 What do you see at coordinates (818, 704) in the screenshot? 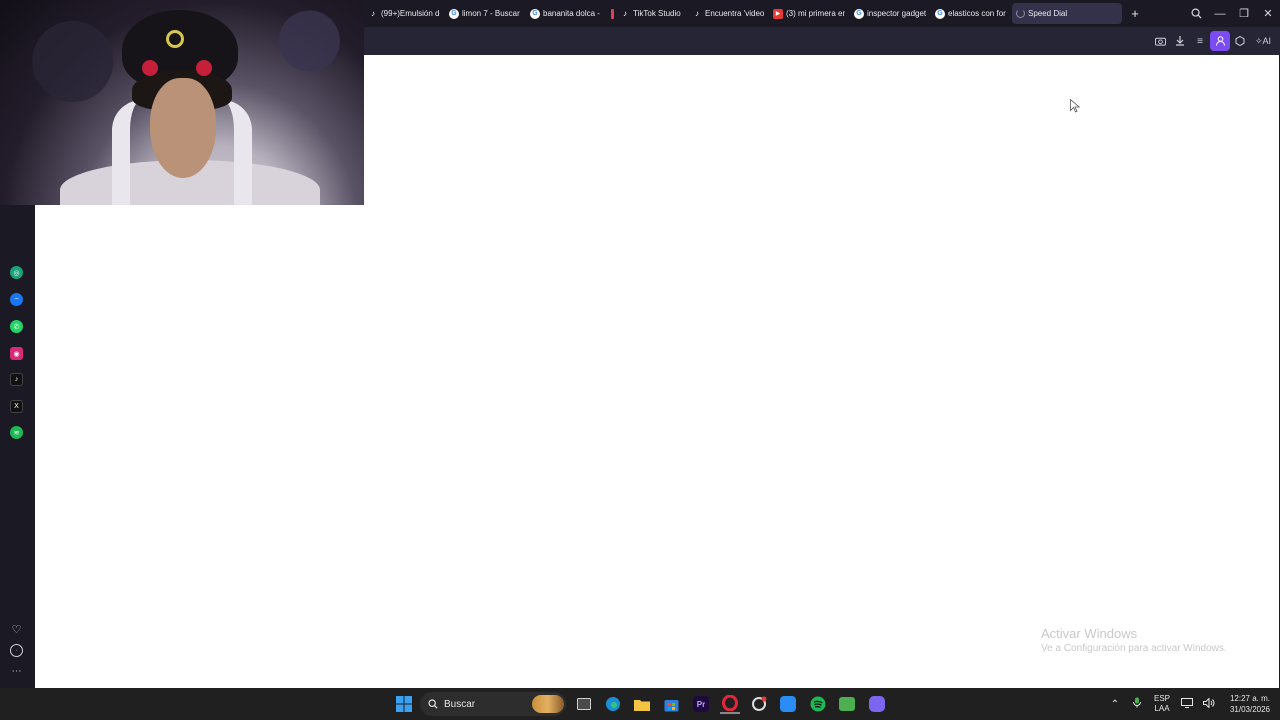
I see `spotify-taskbar-icon` at bounding box center [818, 704].